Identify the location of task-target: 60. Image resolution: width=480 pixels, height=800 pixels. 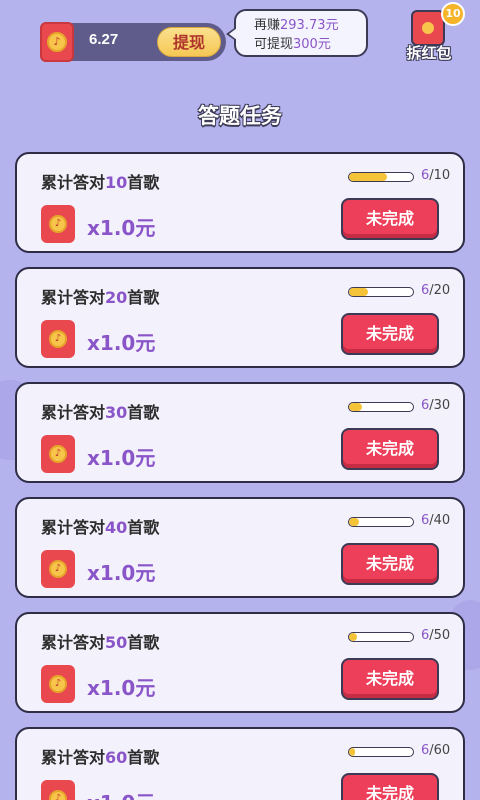
(116, 757).